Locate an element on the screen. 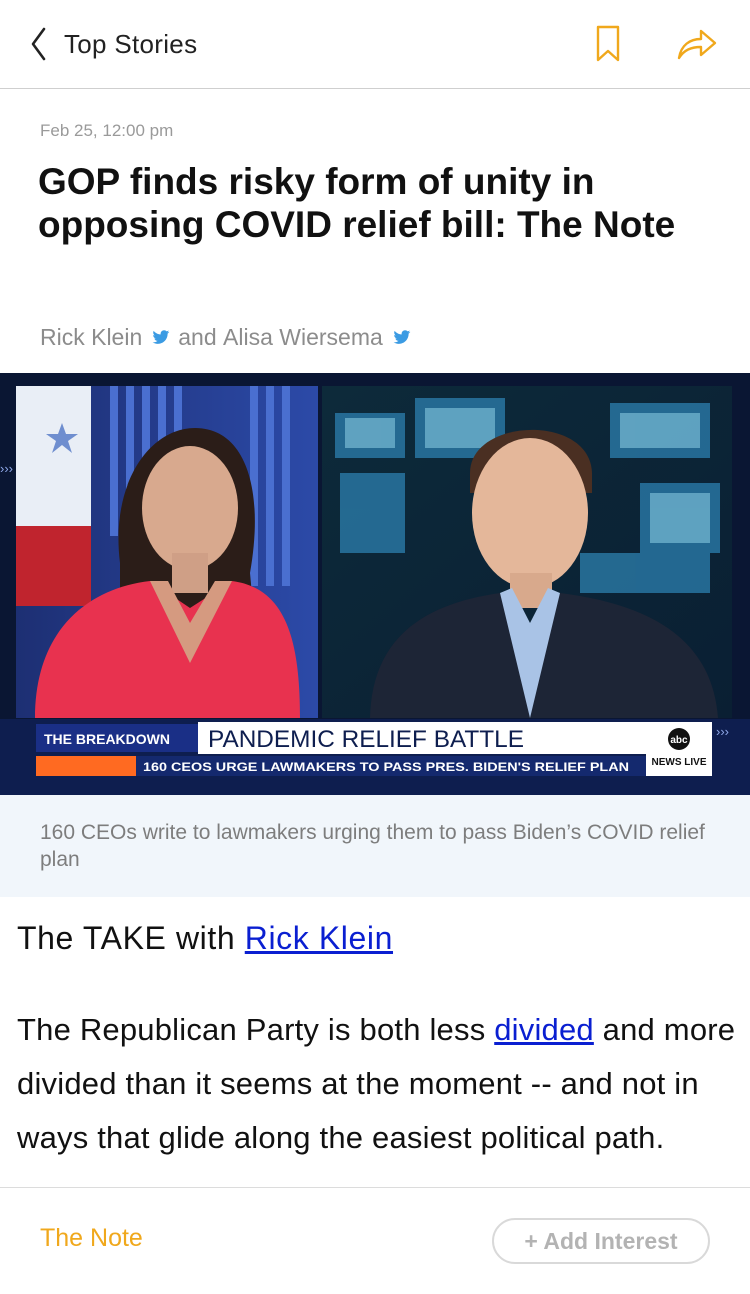 This screenshot has height=1294, width=750. share-button is located at coordinates (697, 44).